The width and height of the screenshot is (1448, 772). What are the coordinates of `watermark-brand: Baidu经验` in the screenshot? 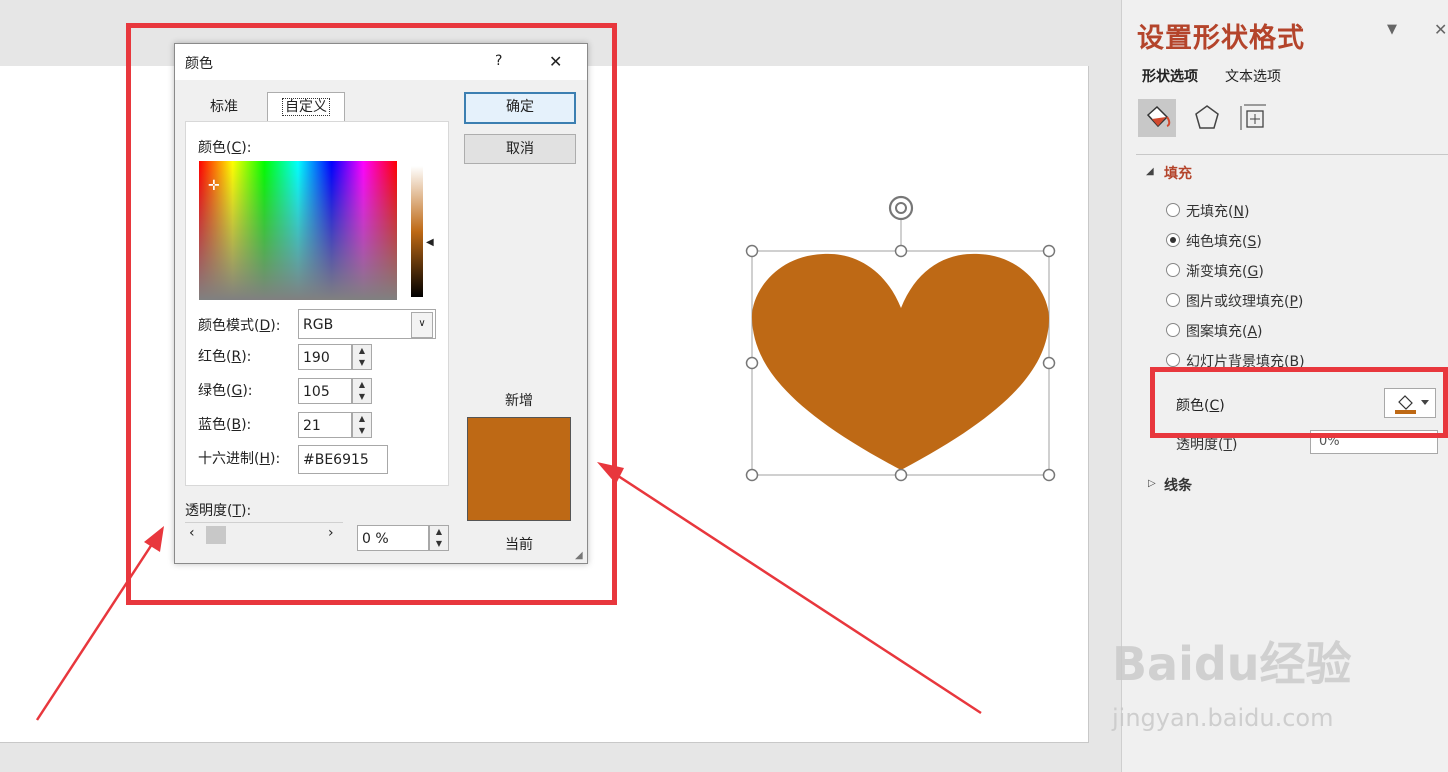 It's located at (1232, 664).